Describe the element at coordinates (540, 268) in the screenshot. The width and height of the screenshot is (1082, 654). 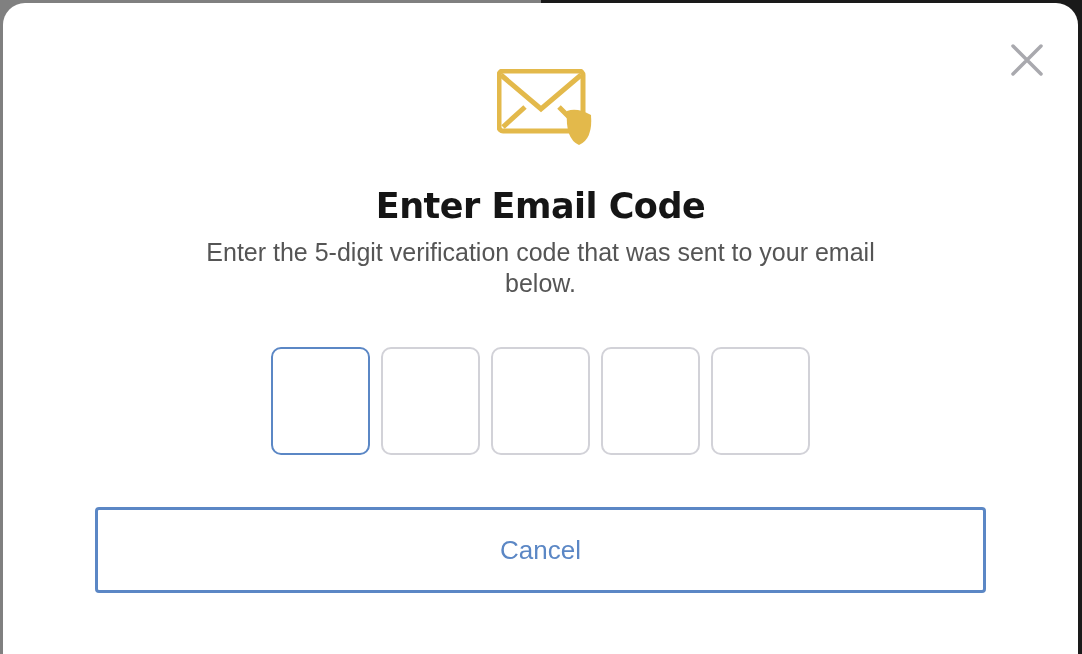
I see `instruction-text: Enter the 5-digit verification code that was sent to your email below.` at that location.